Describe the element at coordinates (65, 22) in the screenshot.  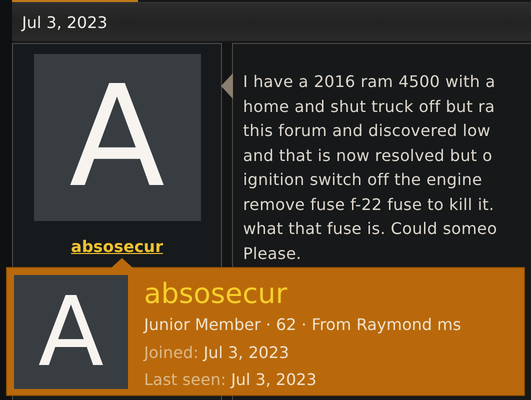
I see `post-date: Jul 3, 2023` at that location.